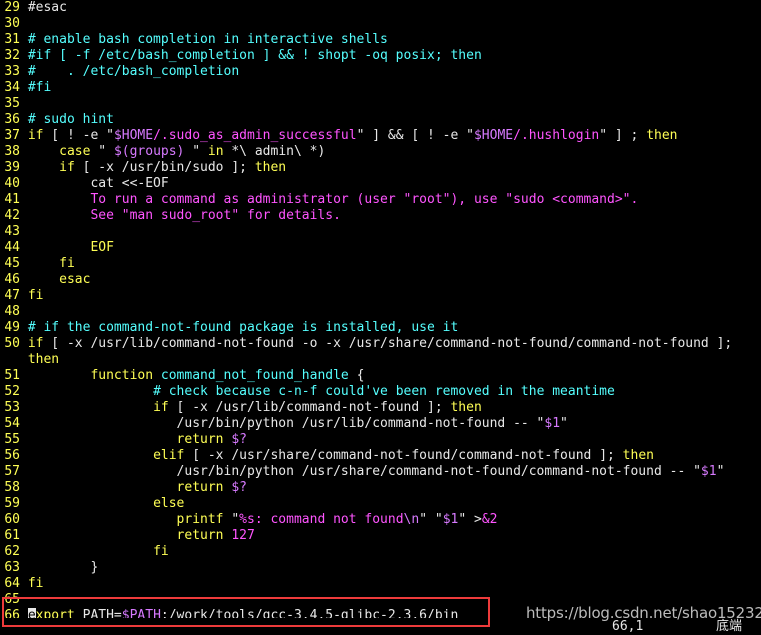 Image resolution: width=761 pixels, height=635 pixels. I want to click on code-token: case, so click(75, 151).